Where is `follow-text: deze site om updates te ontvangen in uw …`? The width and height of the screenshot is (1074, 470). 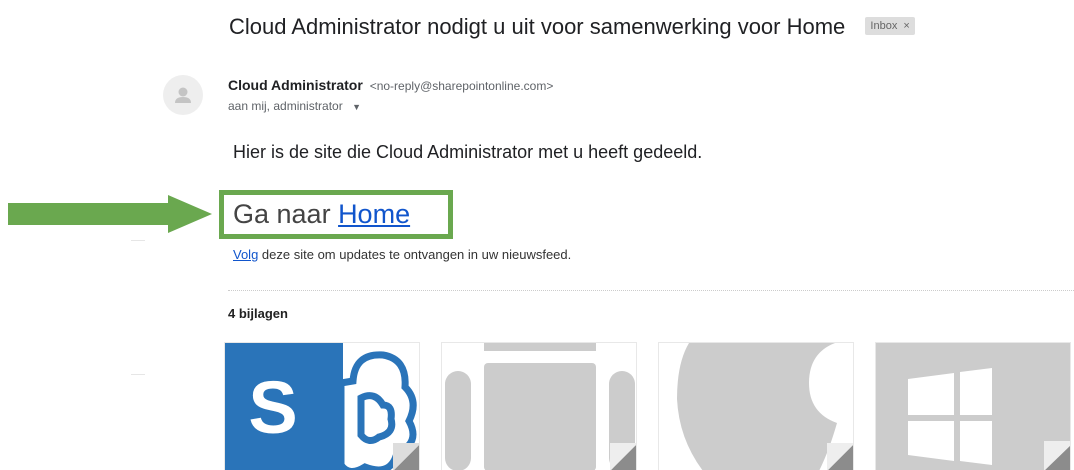
follow-text: deze site om updates te ontvangen in uw … is located at coordinates (415, 254).